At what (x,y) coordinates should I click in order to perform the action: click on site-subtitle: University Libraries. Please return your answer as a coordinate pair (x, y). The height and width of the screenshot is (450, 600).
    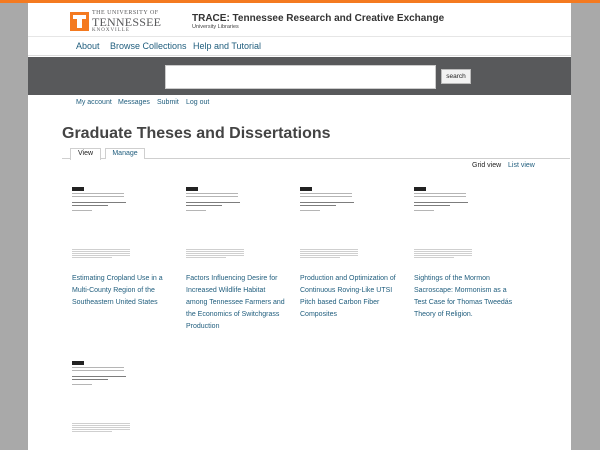
    Looking at the image, I should click on (215, 27).